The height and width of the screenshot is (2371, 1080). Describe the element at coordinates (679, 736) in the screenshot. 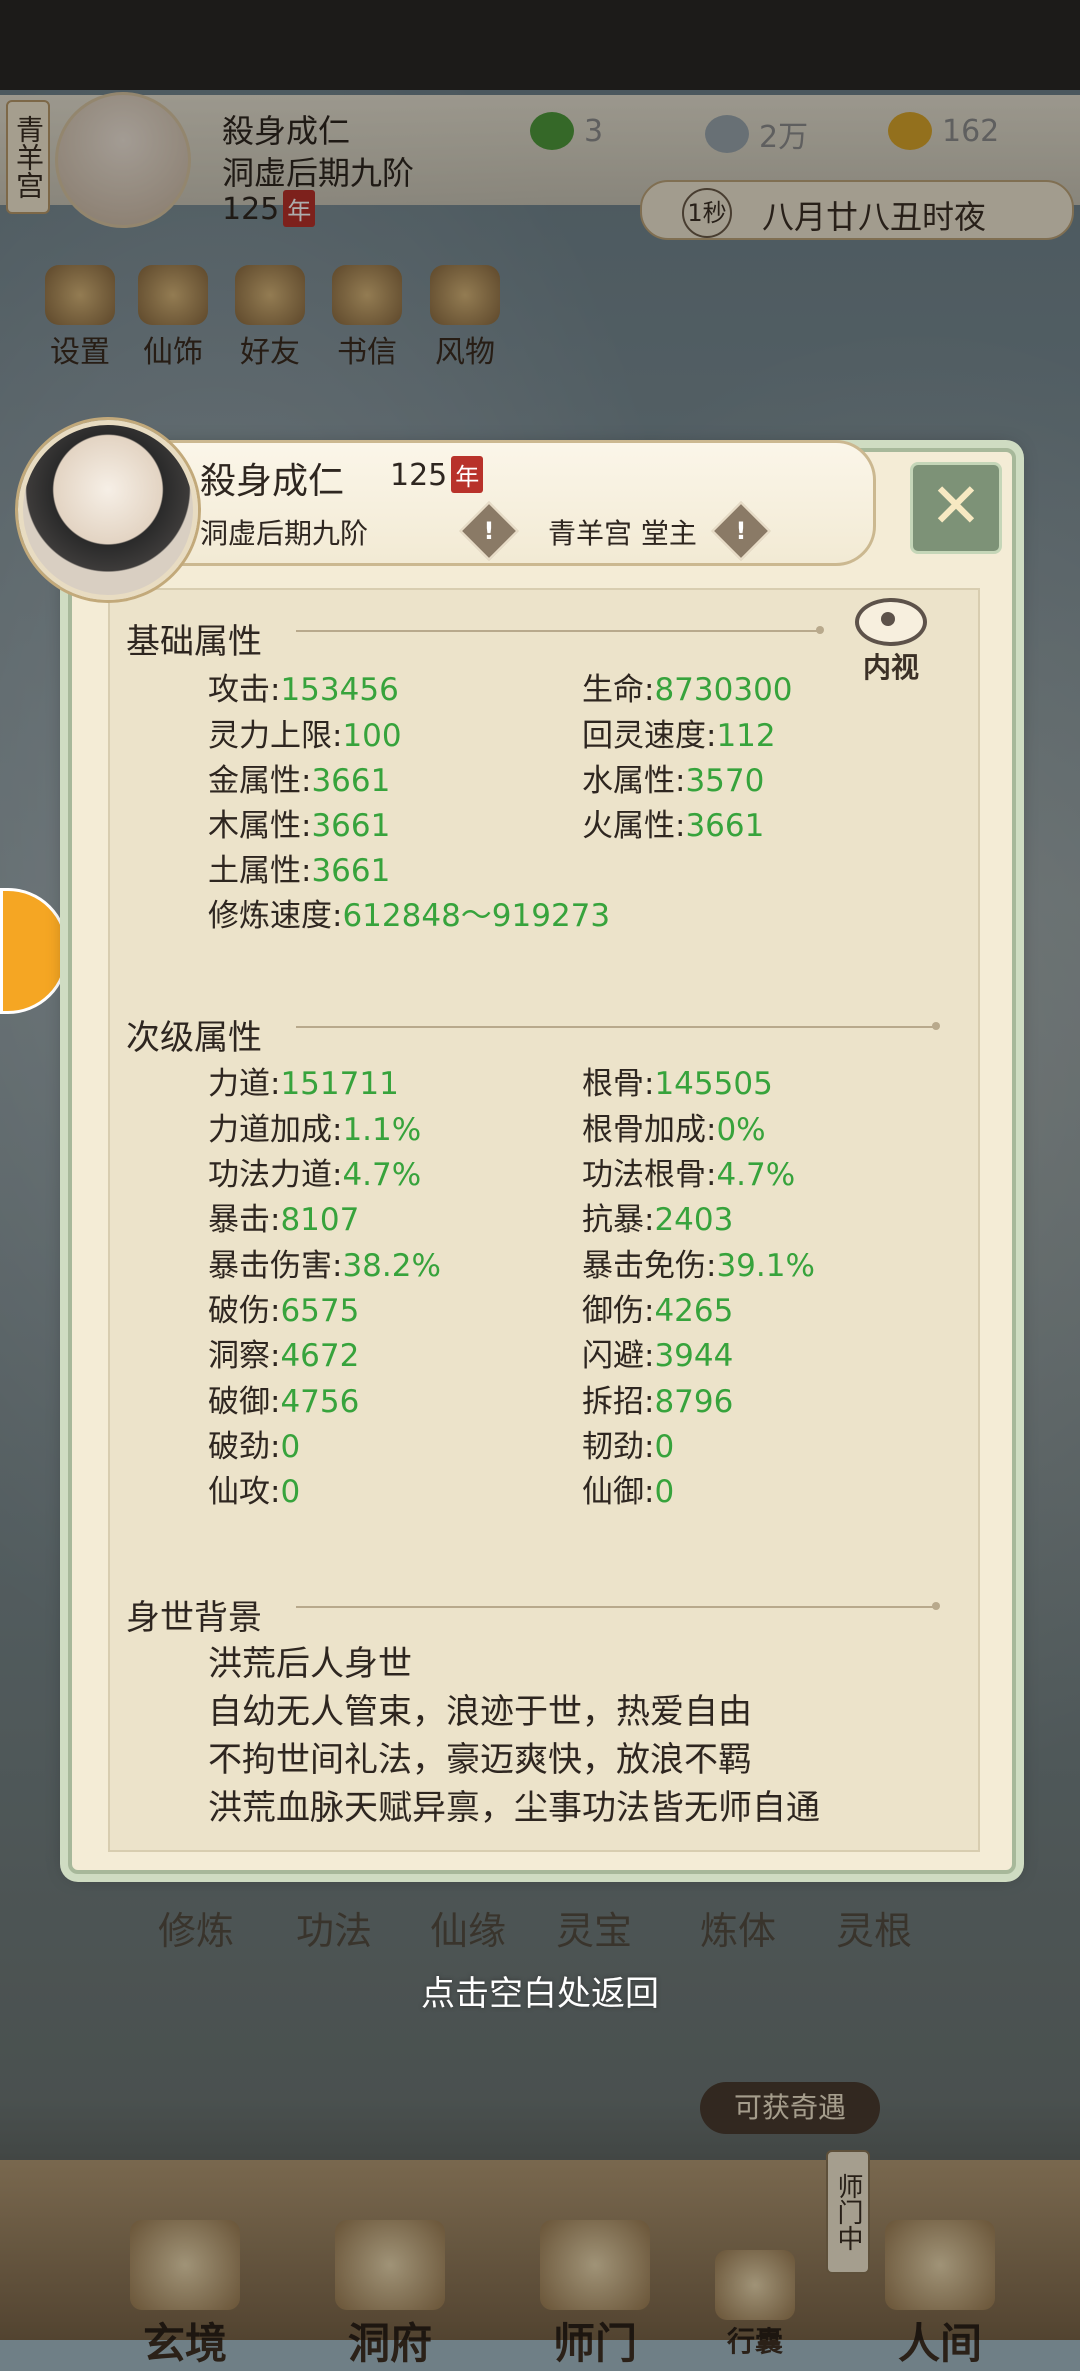

I see `stat-mana-regen: 回灵速度:112` at that location.